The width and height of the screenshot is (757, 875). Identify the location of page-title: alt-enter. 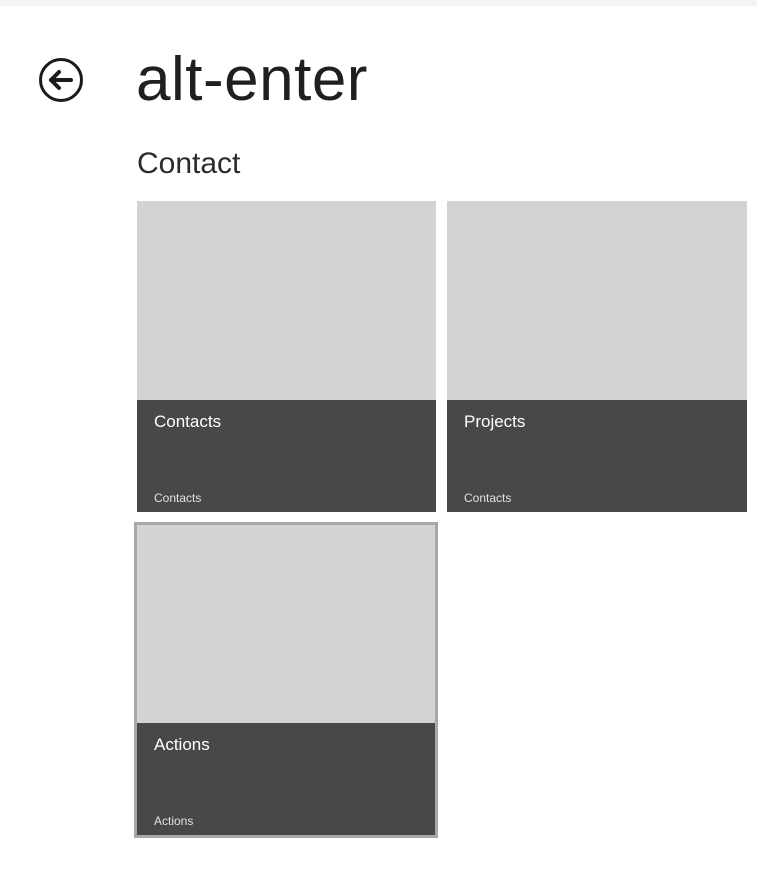
(252, 79).